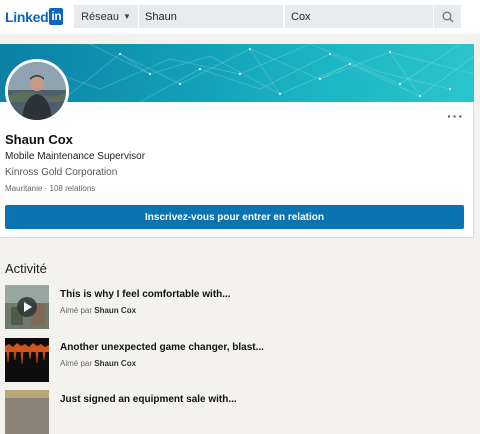 The width and height of the screenshot is (480, 434). Describe the element at coordinates (27, 412) in the screenshot. I see `activity-thumbnail-equipment` at that location.